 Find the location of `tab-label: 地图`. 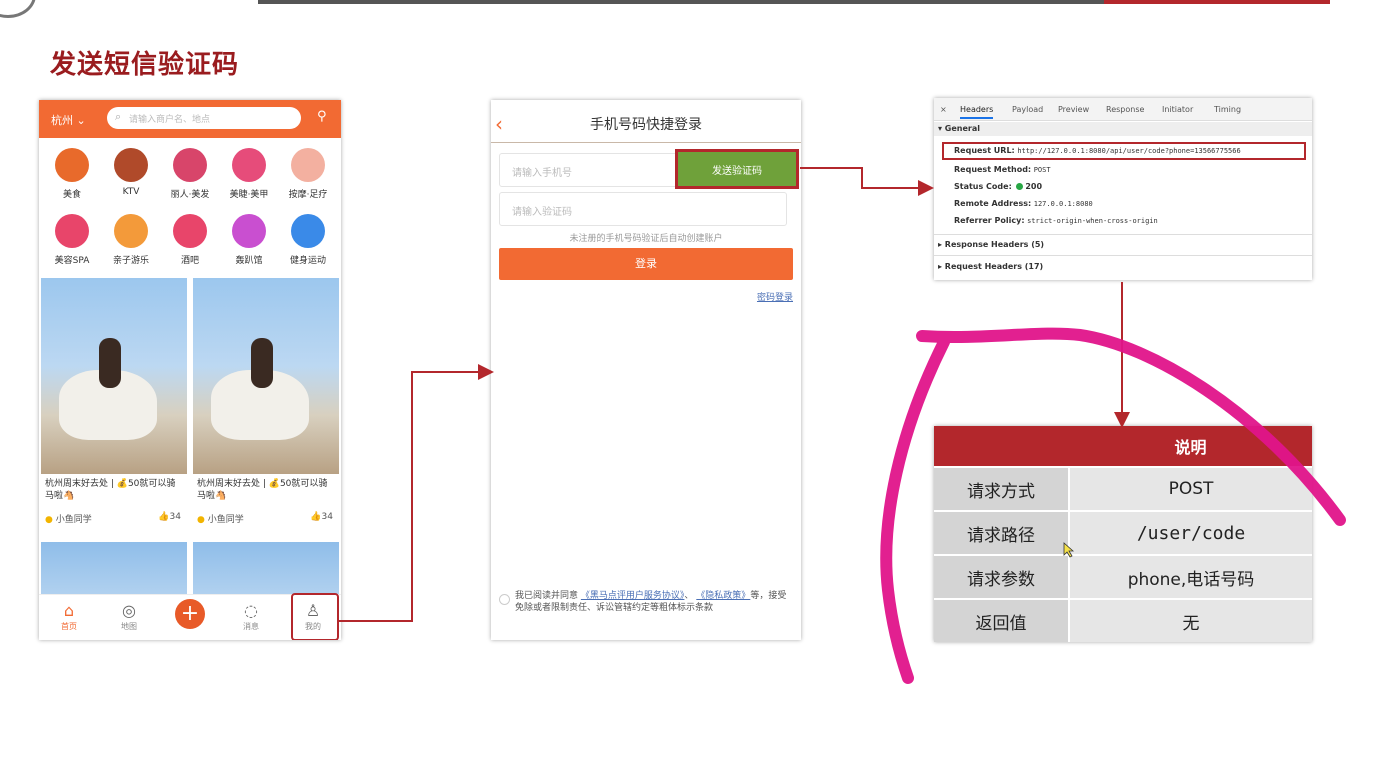

tab-label: 地图 is located at coordinates (129, 626).